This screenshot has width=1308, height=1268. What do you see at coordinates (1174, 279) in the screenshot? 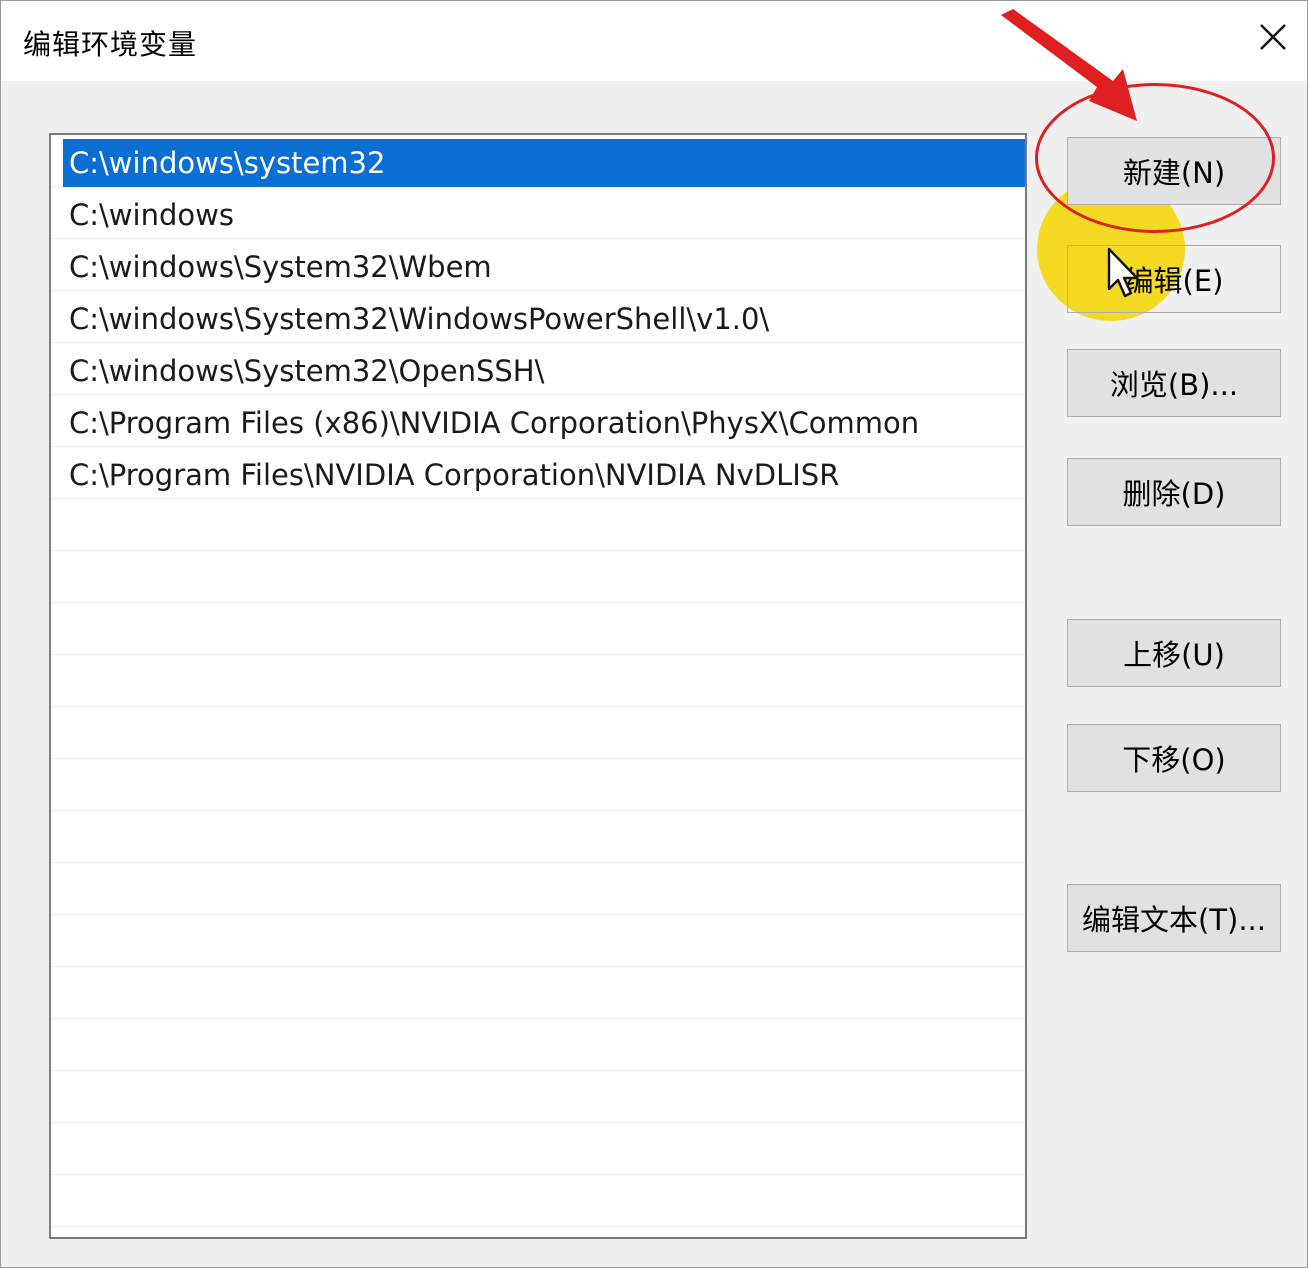
I see `edit-button: 编辑(E)` at bounding box center [1174, 279].